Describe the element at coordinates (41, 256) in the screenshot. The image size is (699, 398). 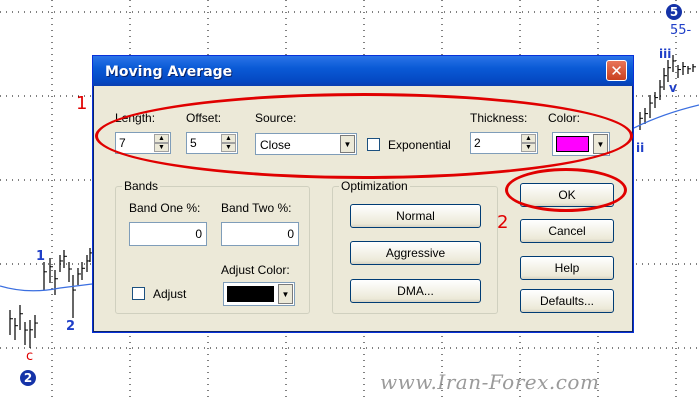
I see `wave-label: 1` at that location.